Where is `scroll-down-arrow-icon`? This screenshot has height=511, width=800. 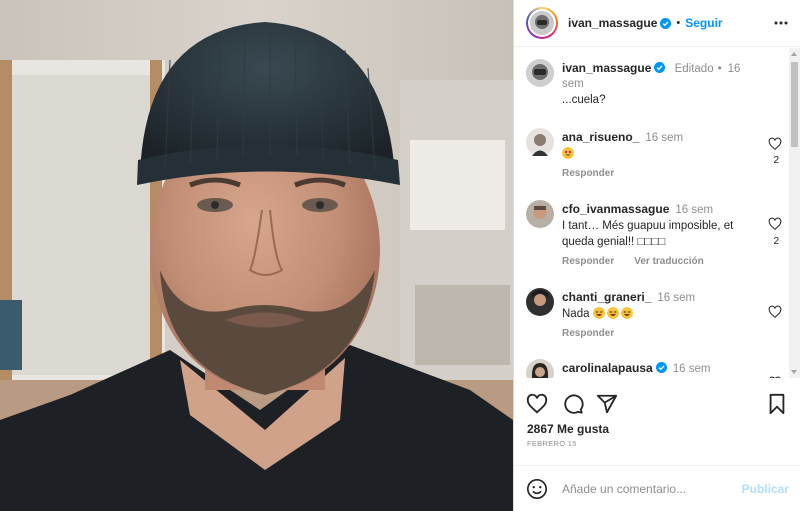
scroll-down-arrow-icon is located at coordinates (794, 372).